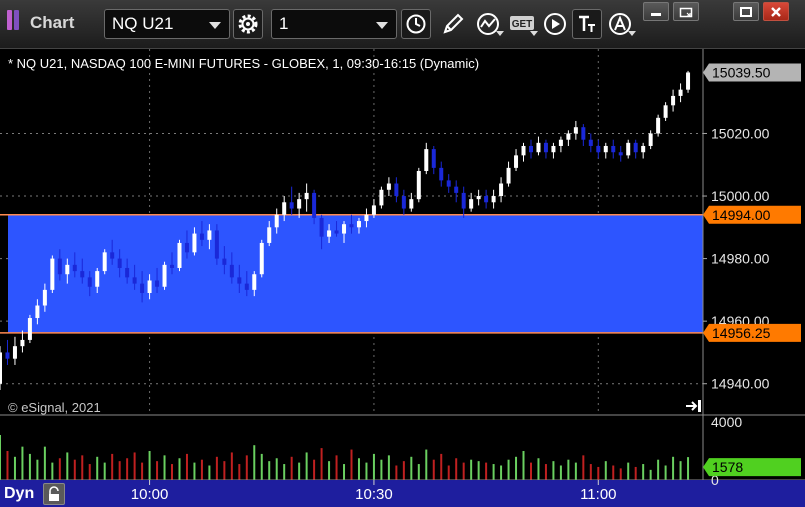  I want to click on title-bar: Chart NQ U21 1 GET, so click(402, 24).